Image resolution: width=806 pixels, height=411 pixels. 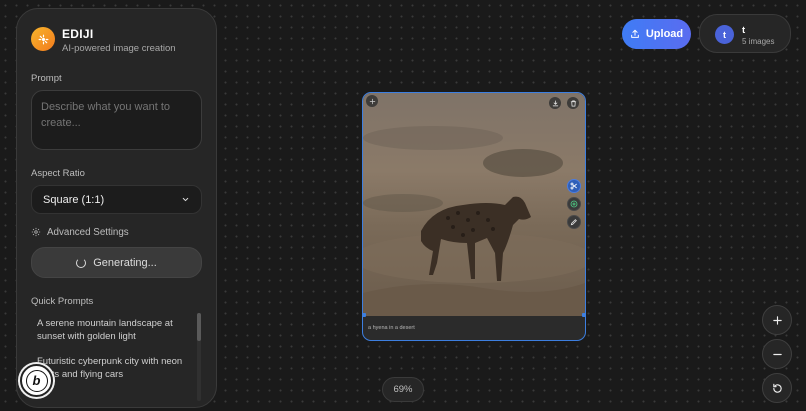 I want to click on plus-icon, so click(x=777, y=320).